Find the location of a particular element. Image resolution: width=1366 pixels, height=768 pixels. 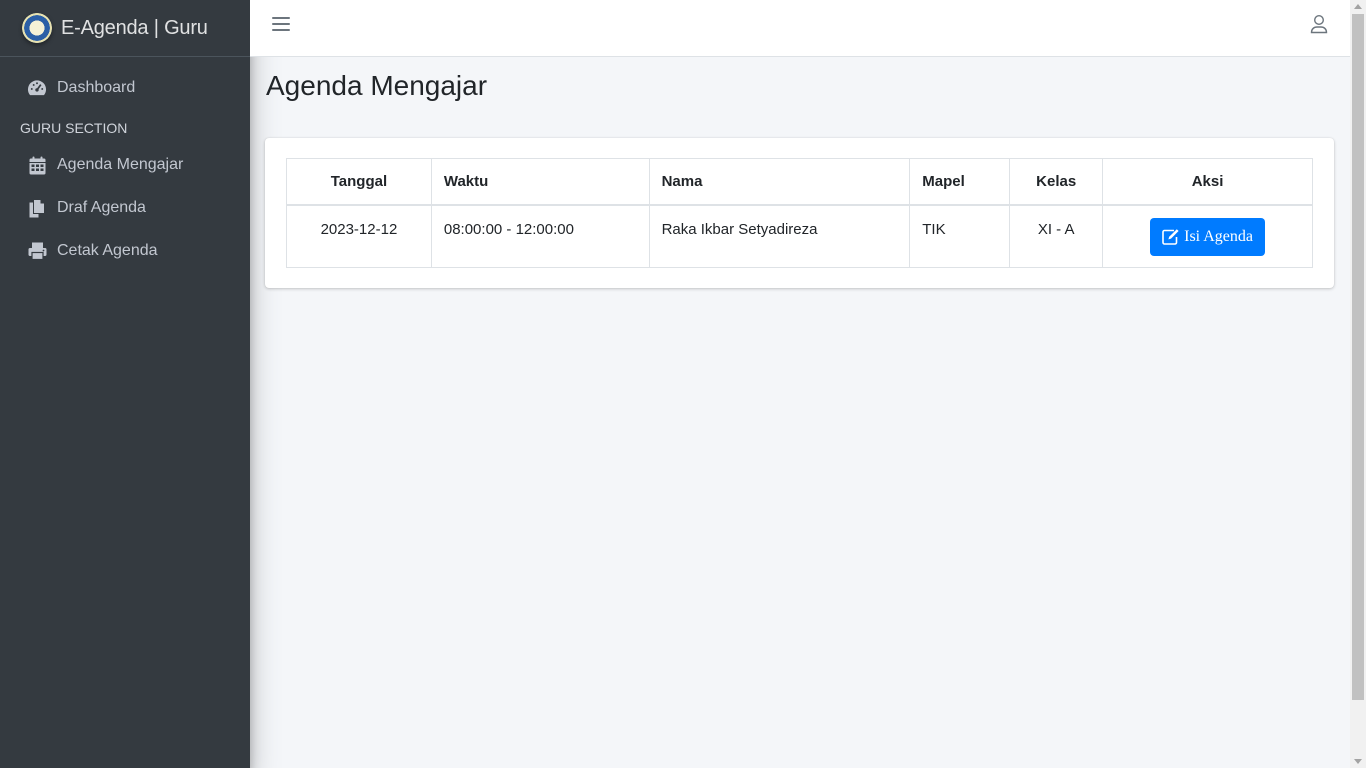

cell-kelas: XI - A is located at coordinates (1056, 236).